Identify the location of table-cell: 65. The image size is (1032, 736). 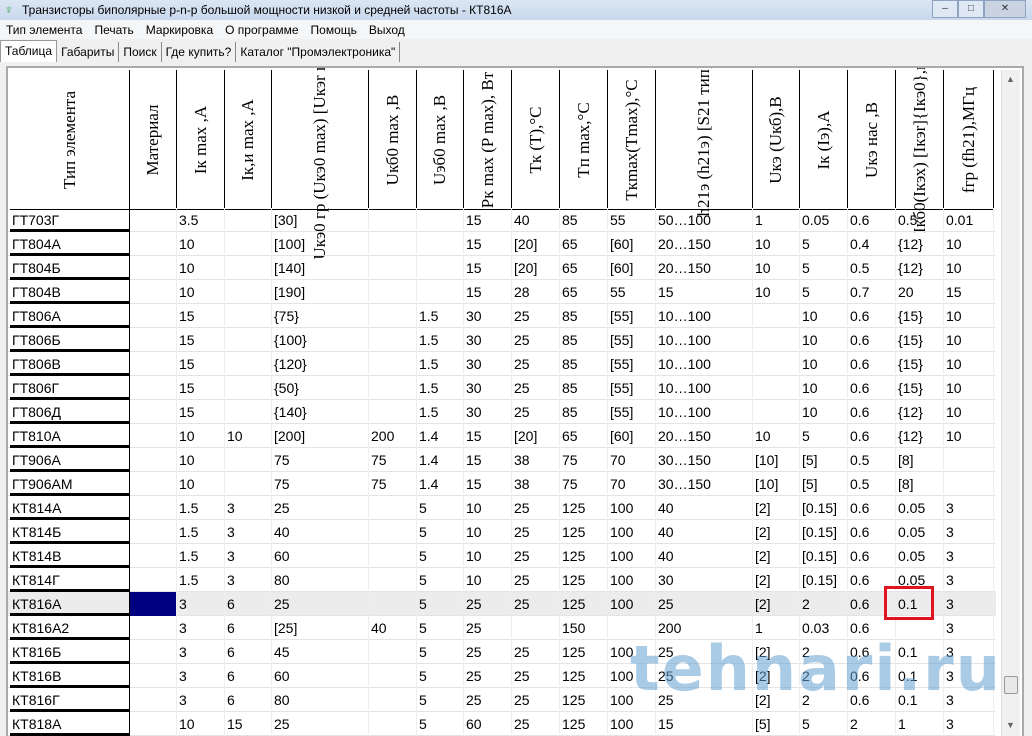
(584, 268).